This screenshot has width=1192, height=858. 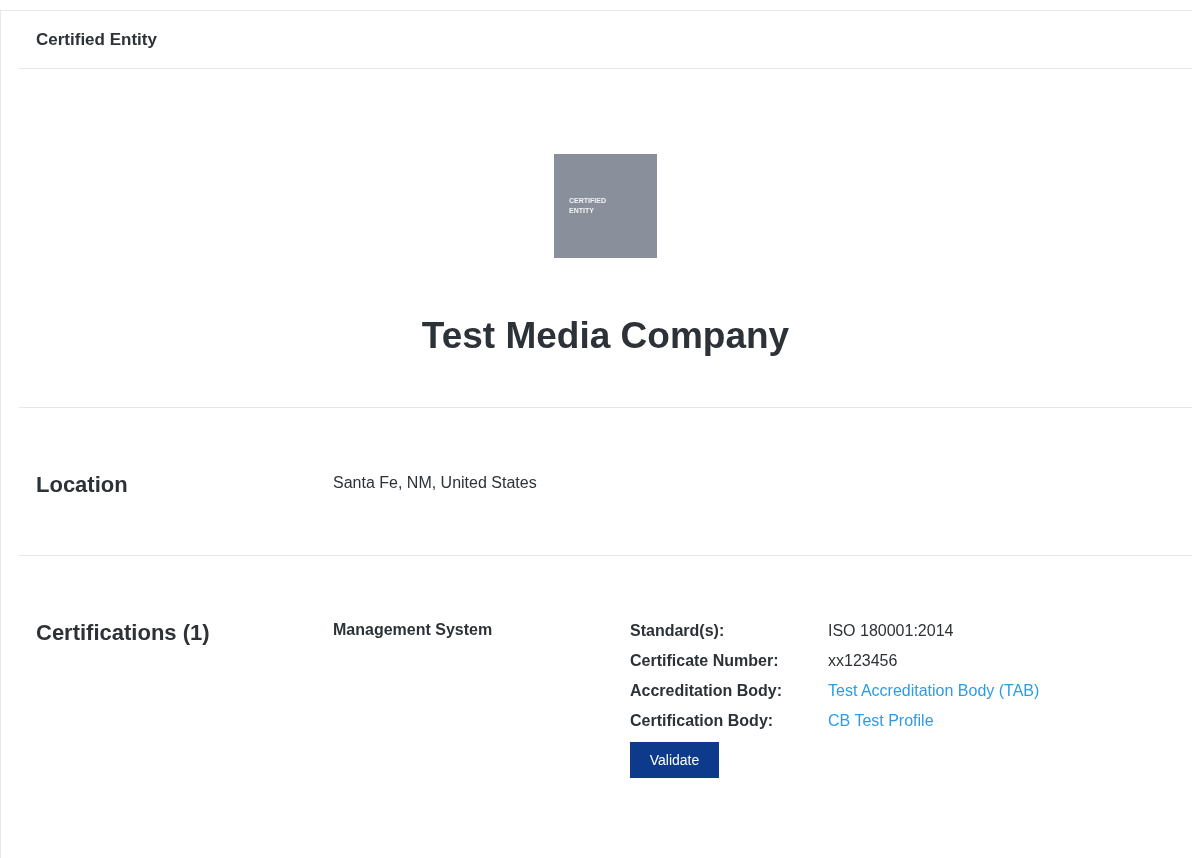 I want to click on certification-type: Management System, so click(x=413, y=630).